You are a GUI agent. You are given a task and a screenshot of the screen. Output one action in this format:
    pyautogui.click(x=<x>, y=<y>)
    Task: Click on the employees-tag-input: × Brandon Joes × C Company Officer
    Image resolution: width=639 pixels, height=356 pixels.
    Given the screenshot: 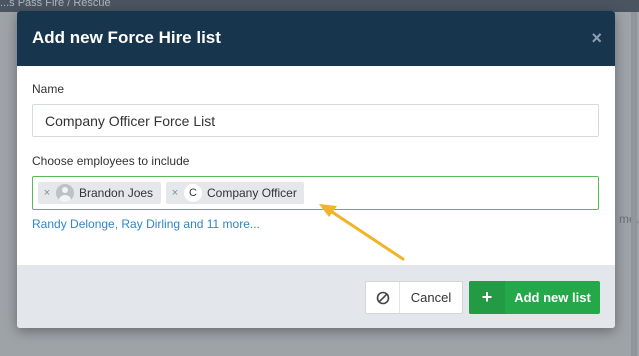 What is the action you would take?
    pyautogui.click(x=315, y=193)
    